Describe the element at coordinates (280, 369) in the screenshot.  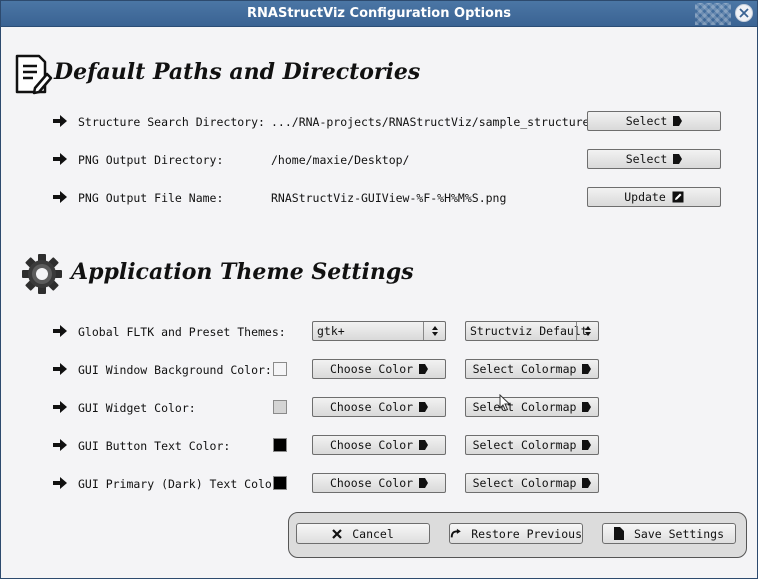
I see `window-bg-color-swatch` at that location.